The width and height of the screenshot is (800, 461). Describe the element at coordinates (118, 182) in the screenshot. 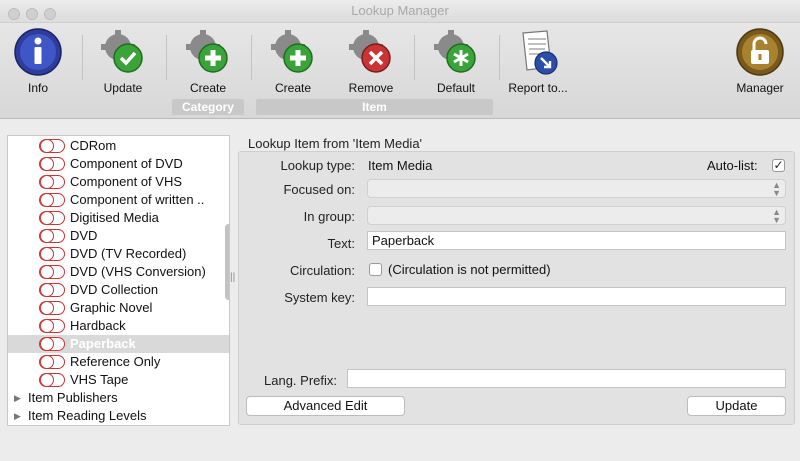

I see `list-item: Component of VHS` at that location.